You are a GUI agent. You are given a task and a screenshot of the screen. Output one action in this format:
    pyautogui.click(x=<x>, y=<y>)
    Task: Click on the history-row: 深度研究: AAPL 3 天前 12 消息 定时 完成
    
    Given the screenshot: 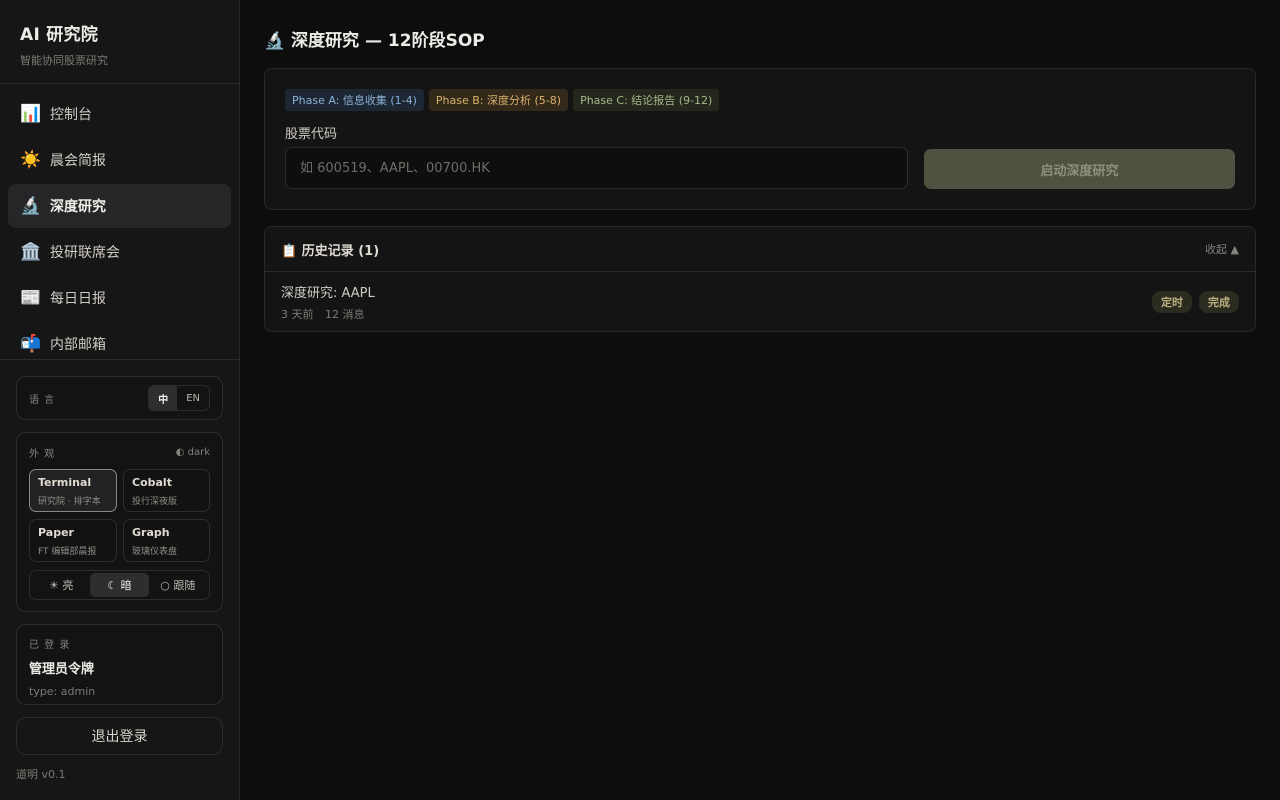 What is the action you would take?
    pyautogui.click(x=760, y=301)
    